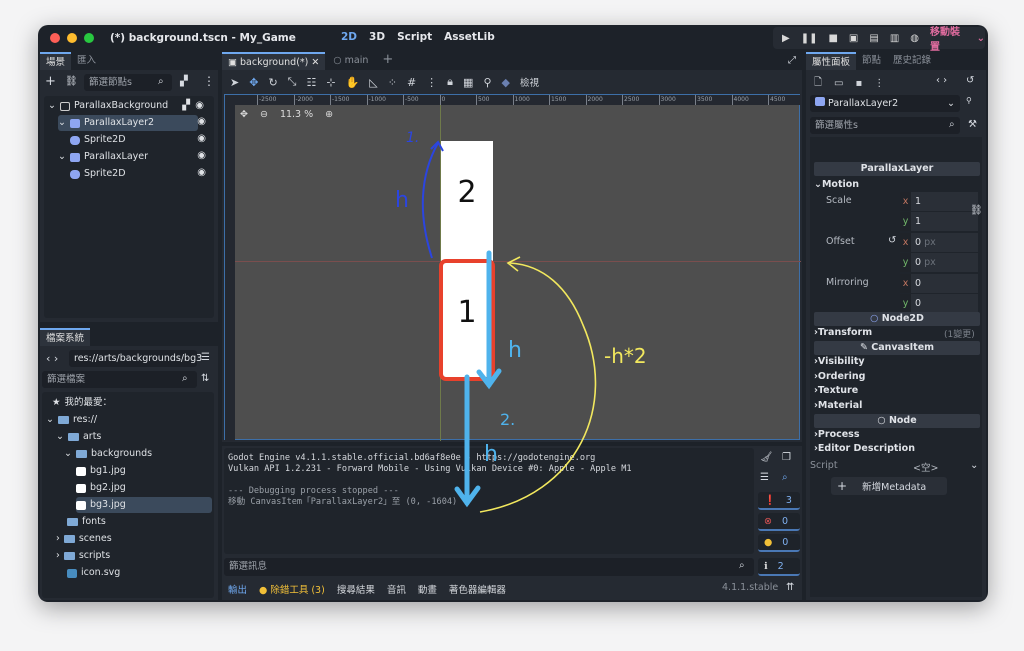 This screenshot has width=1024, height=651. Describe the element at coordinates (144, 505) in the screenshot. I see `file-item-selected: bg3.jpg` at that location.